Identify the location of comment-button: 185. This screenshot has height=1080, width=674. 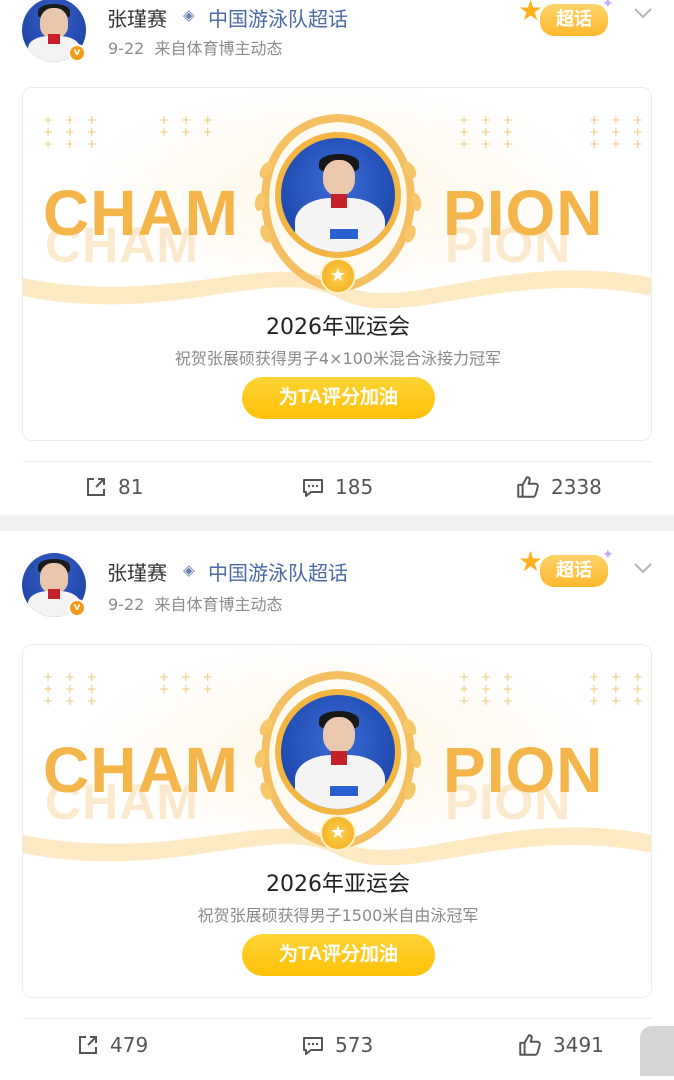
(337, 487).